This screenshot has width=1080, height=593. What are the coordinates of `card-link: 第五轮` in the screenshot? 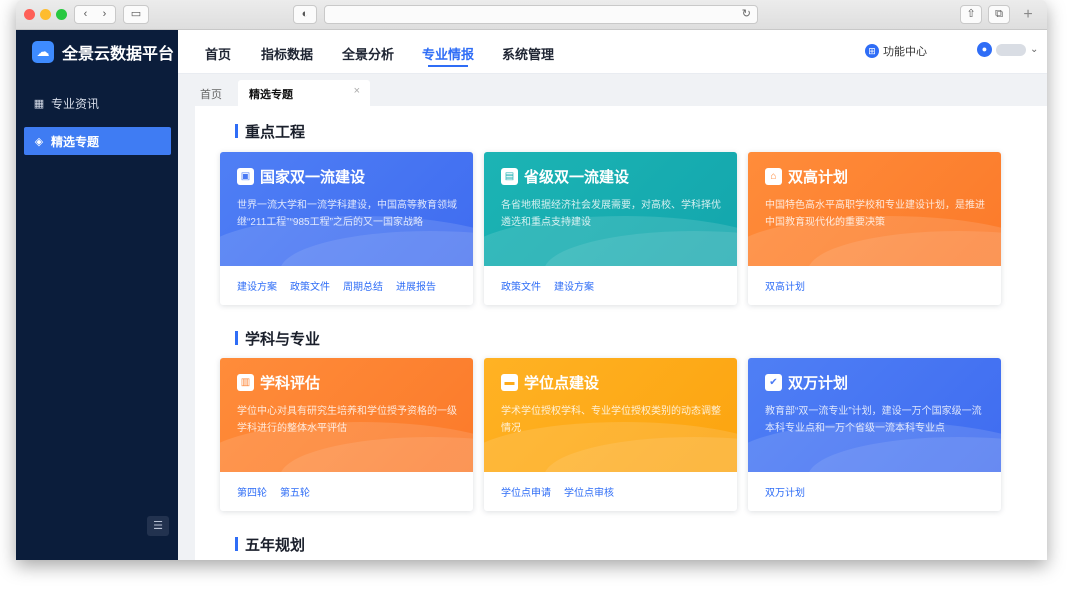 It's located at (295, 491).